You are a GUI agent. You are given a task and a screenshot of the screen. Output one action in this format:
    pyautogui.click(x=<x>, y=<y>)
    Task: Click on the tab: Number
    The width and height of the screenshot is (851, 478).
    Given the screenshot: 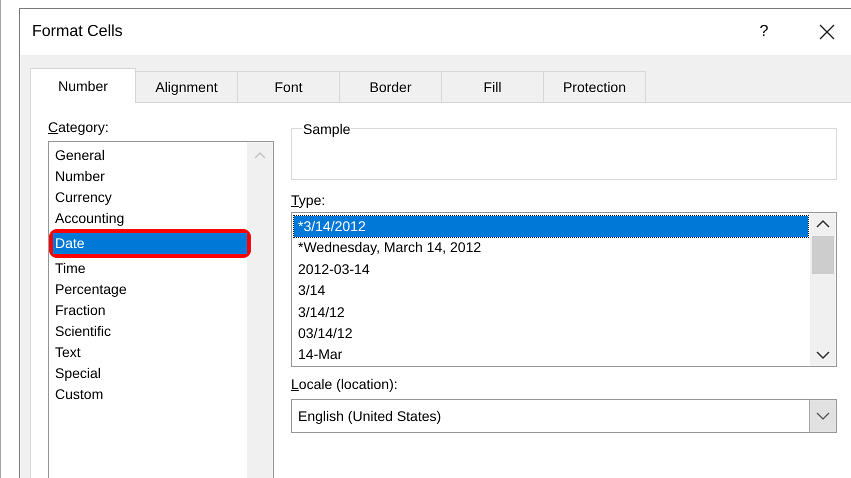 What is the action you would take?
    pyautogui.click(x=83, y=85)
    